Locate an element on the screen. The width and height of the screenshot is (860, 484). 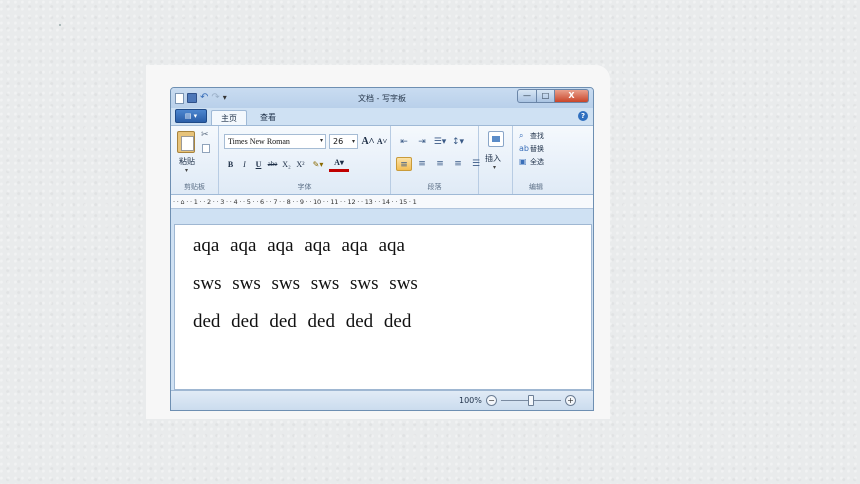
quick-access-toolbar: ↶ ↷ ▾ is located at coordinates (199, 98).